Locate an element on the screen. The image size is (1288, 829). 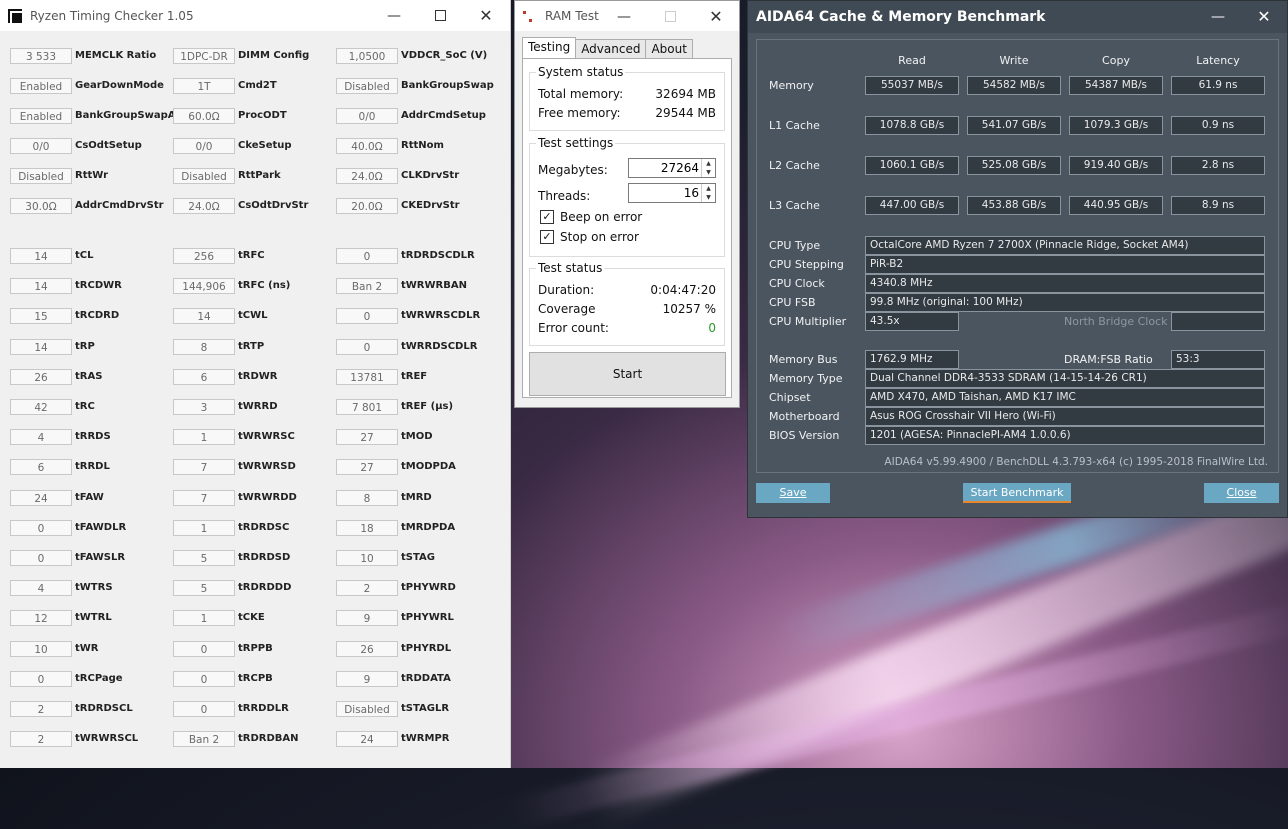
setting-label: BankGroupSwap is located at coordinates (447, 85).